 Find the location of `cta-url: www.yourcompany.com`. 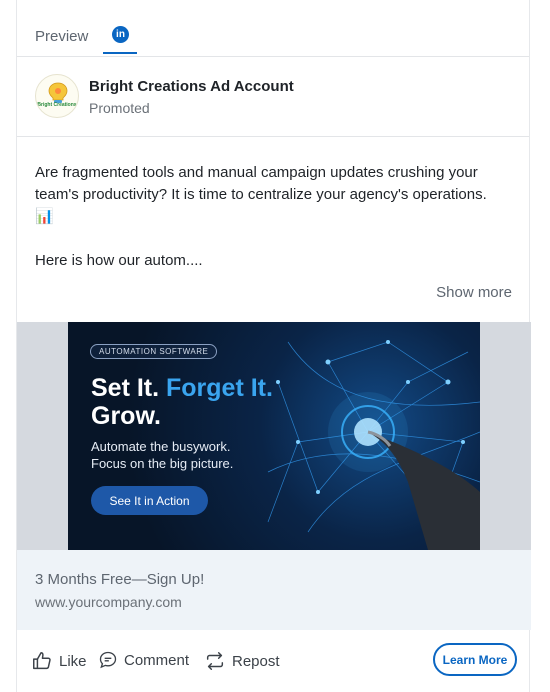

cta-url: www.yourcompany.com is located at coordinates (108, 602).